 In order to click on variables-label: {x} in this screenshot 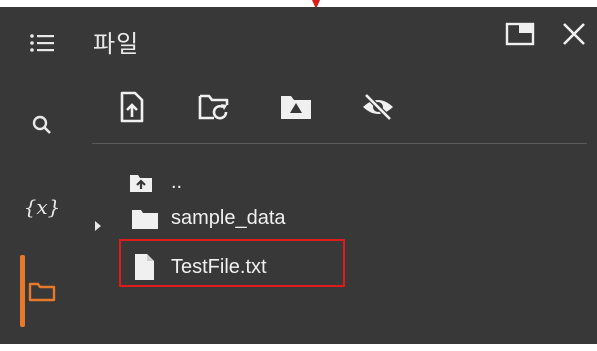, I will do `click(42, 207)`.